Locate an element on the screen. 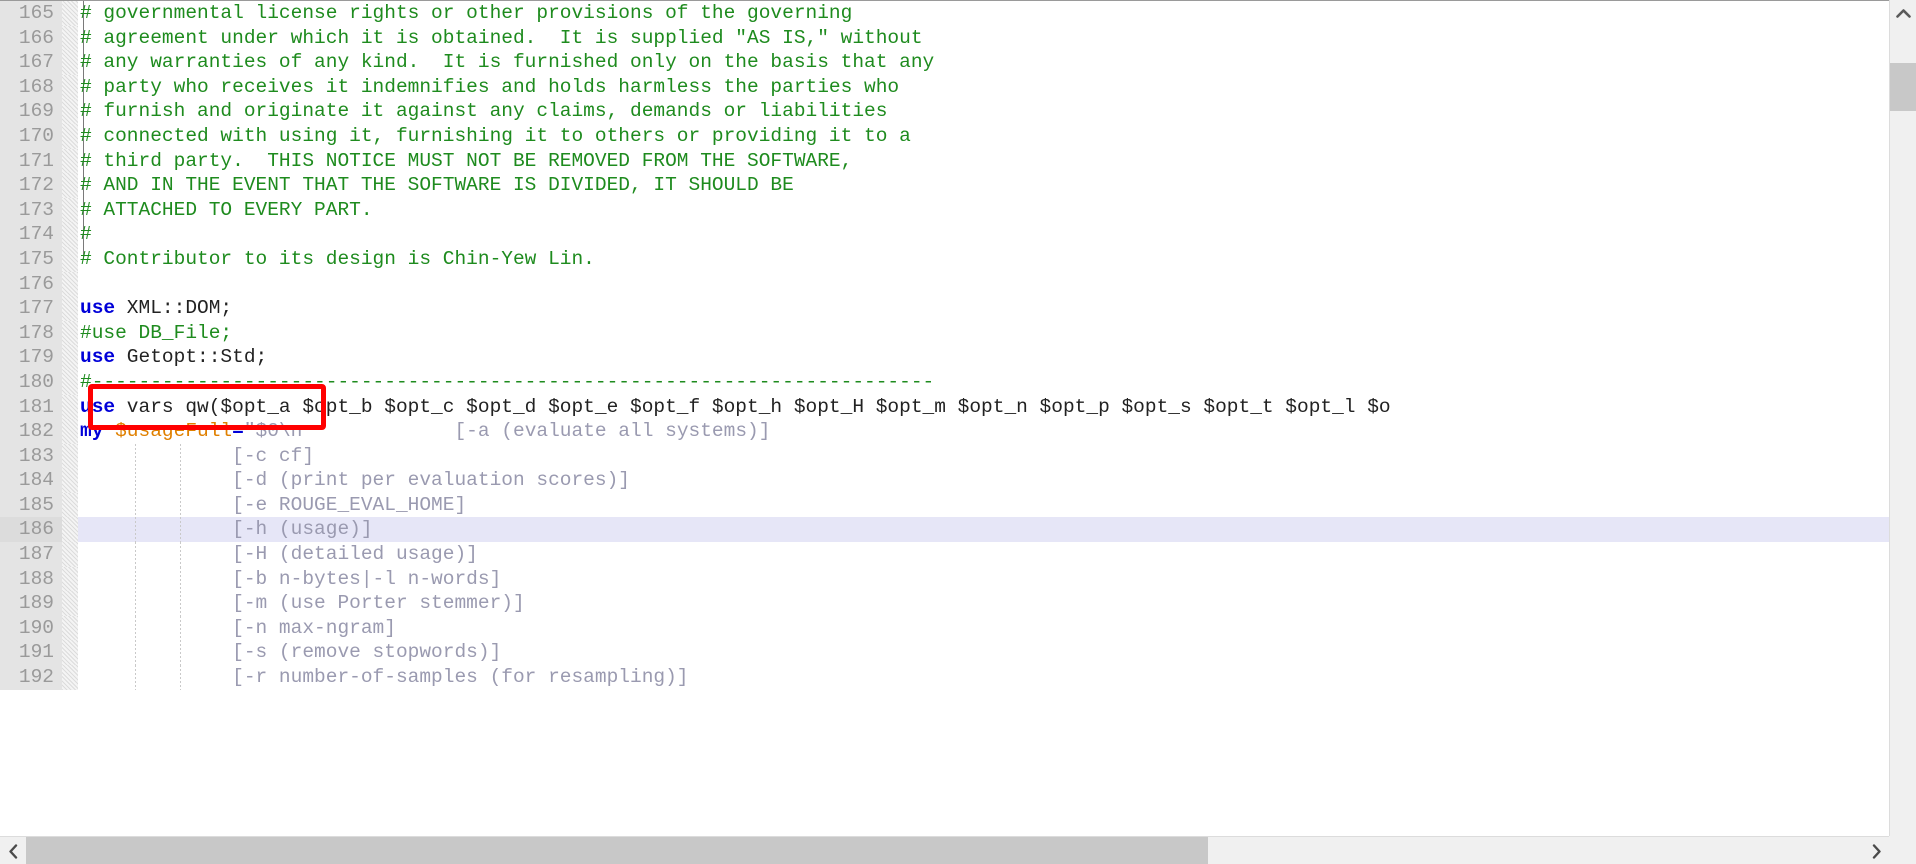 The height and width of the screenshot is (864, 1916). code-line-content: # is located at coordinates (983, 234).